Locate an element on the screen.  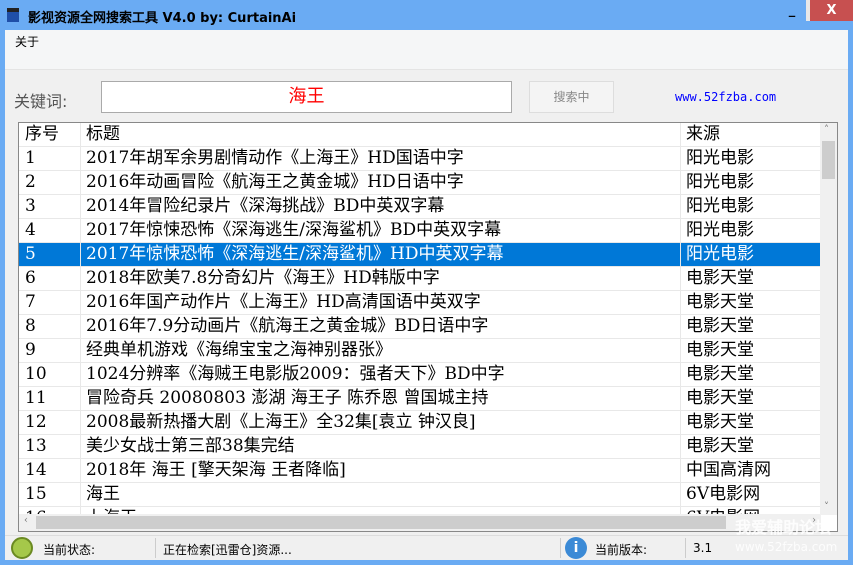
table-row: 2 2016年动画冒险《航海王之黄金城》HD日语中字 阳光电影 is located at coordinates (420, 183).